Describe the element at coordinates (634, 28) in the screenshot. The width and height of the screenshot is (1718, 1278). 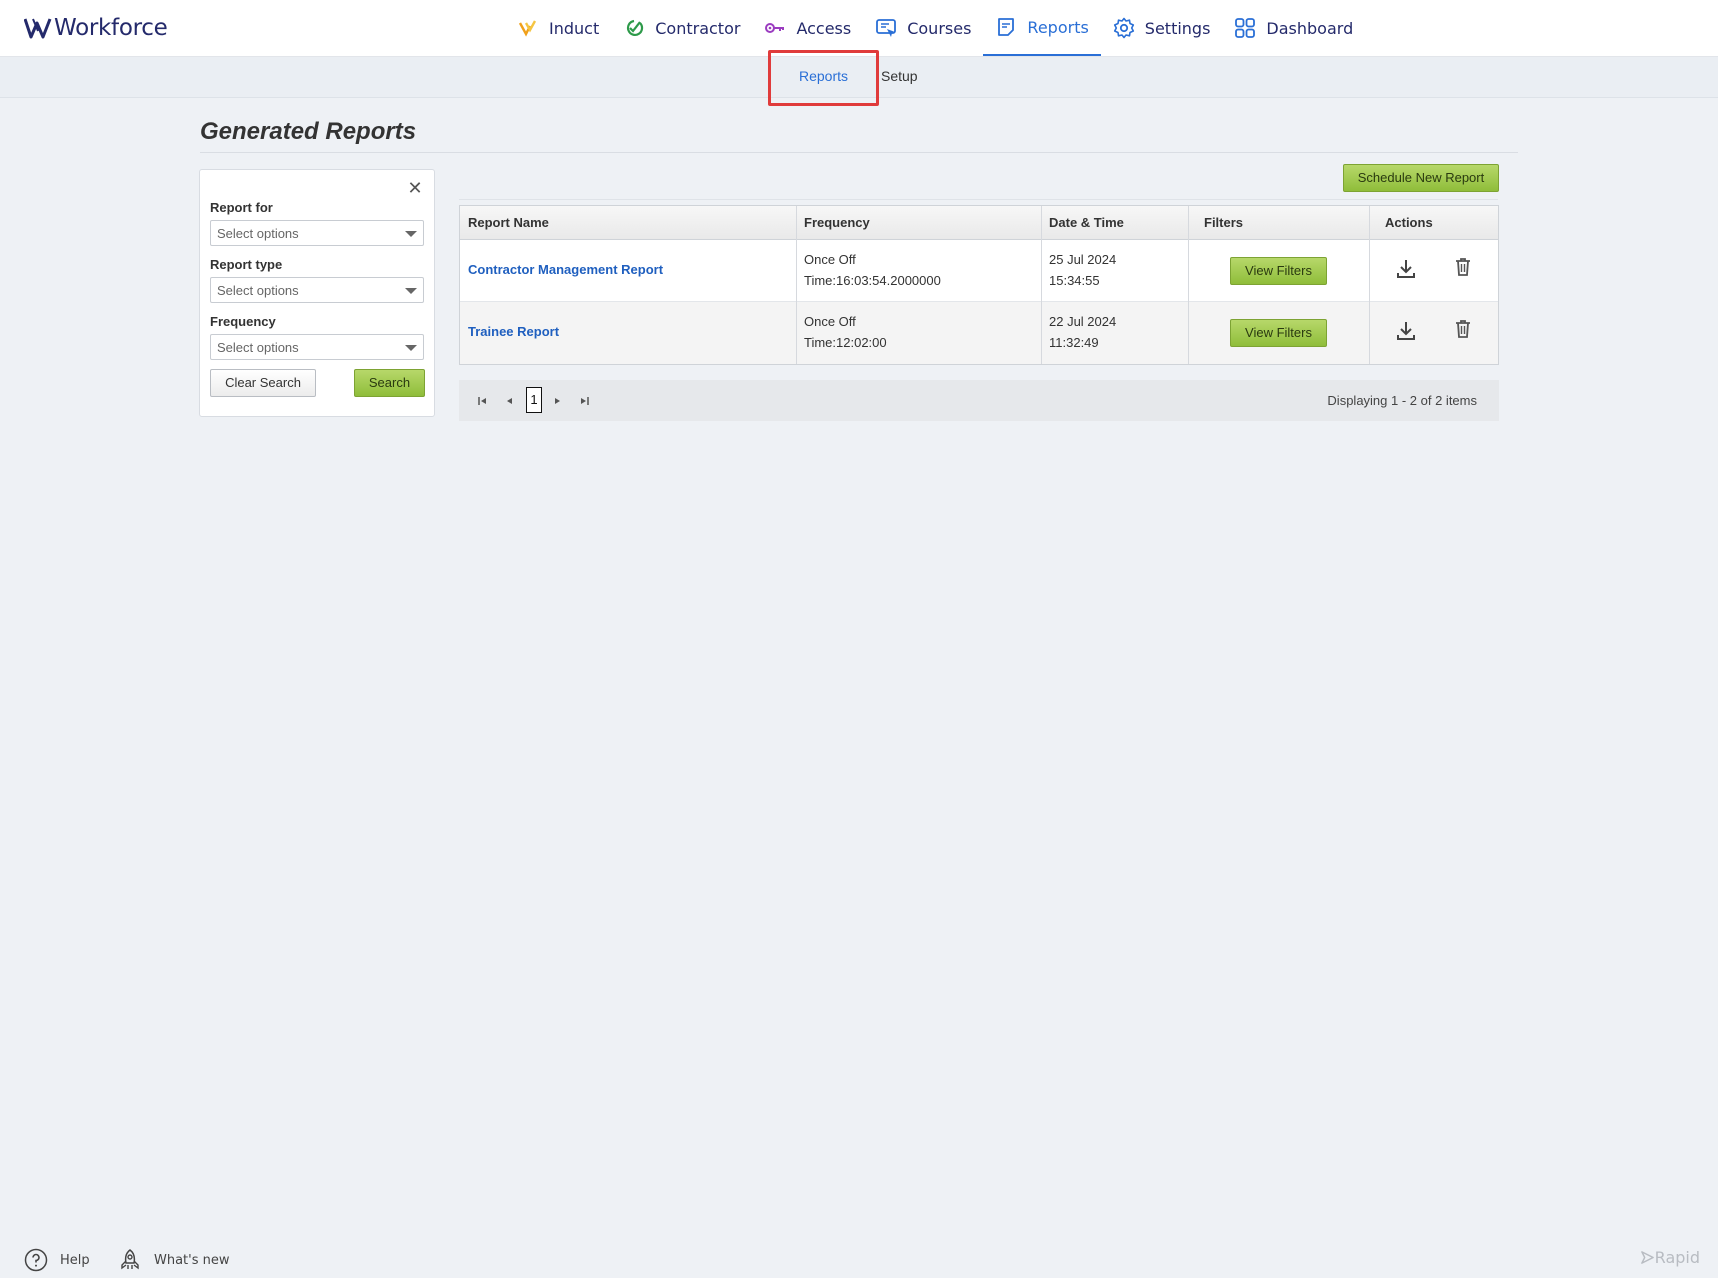
I see `contractor-icon` at that location.